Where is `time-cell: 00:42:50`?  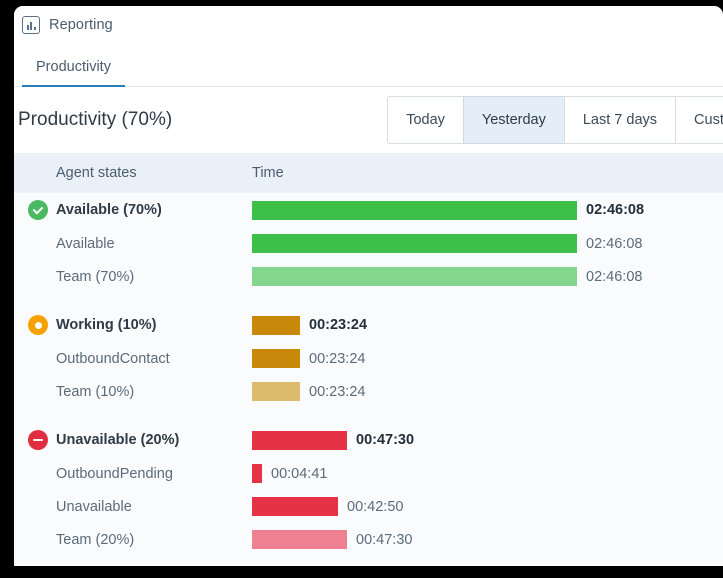
time-cell: 00:42:50 is located at coordinates (487, 506).